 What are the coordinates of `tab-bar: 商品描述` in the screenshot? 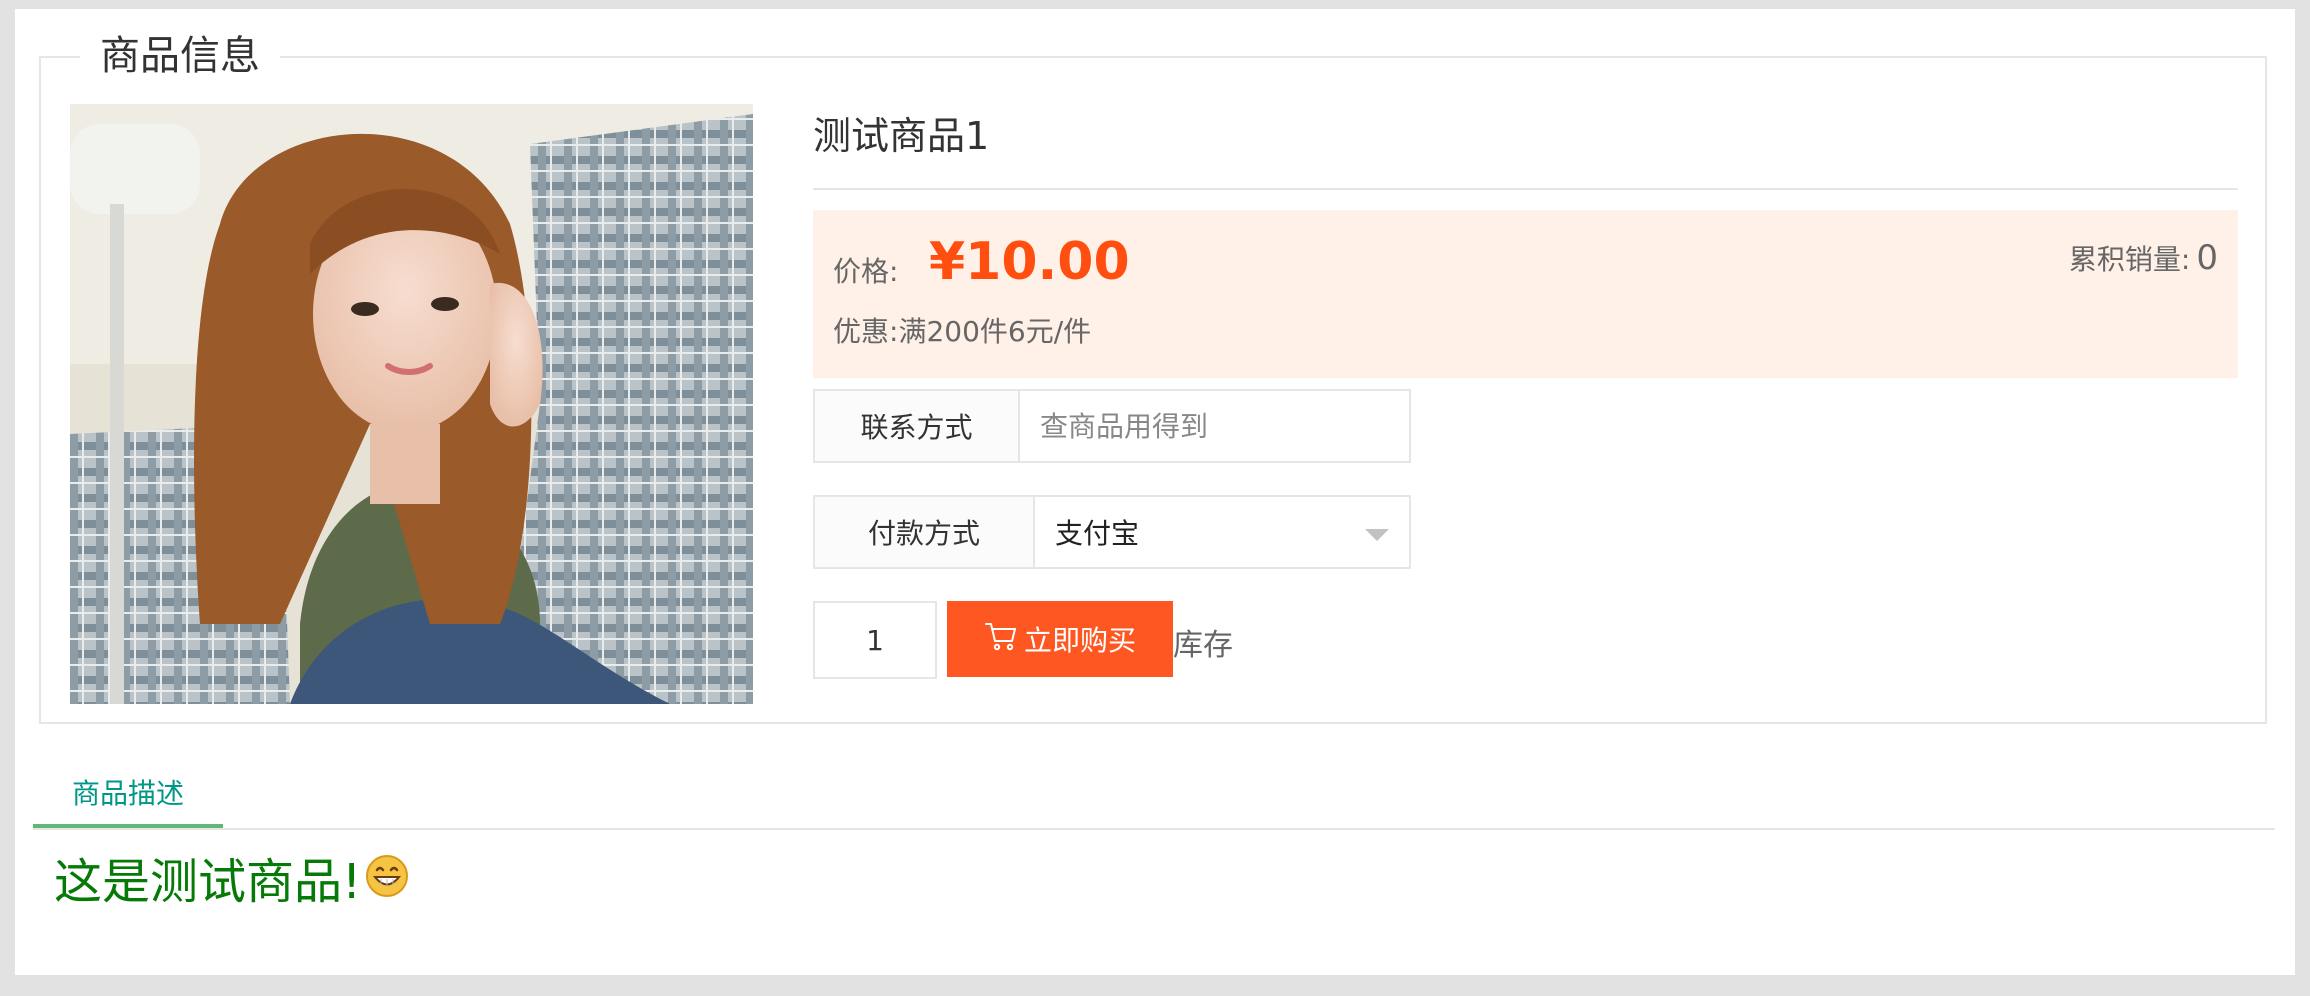 It's located at (1154, 795).